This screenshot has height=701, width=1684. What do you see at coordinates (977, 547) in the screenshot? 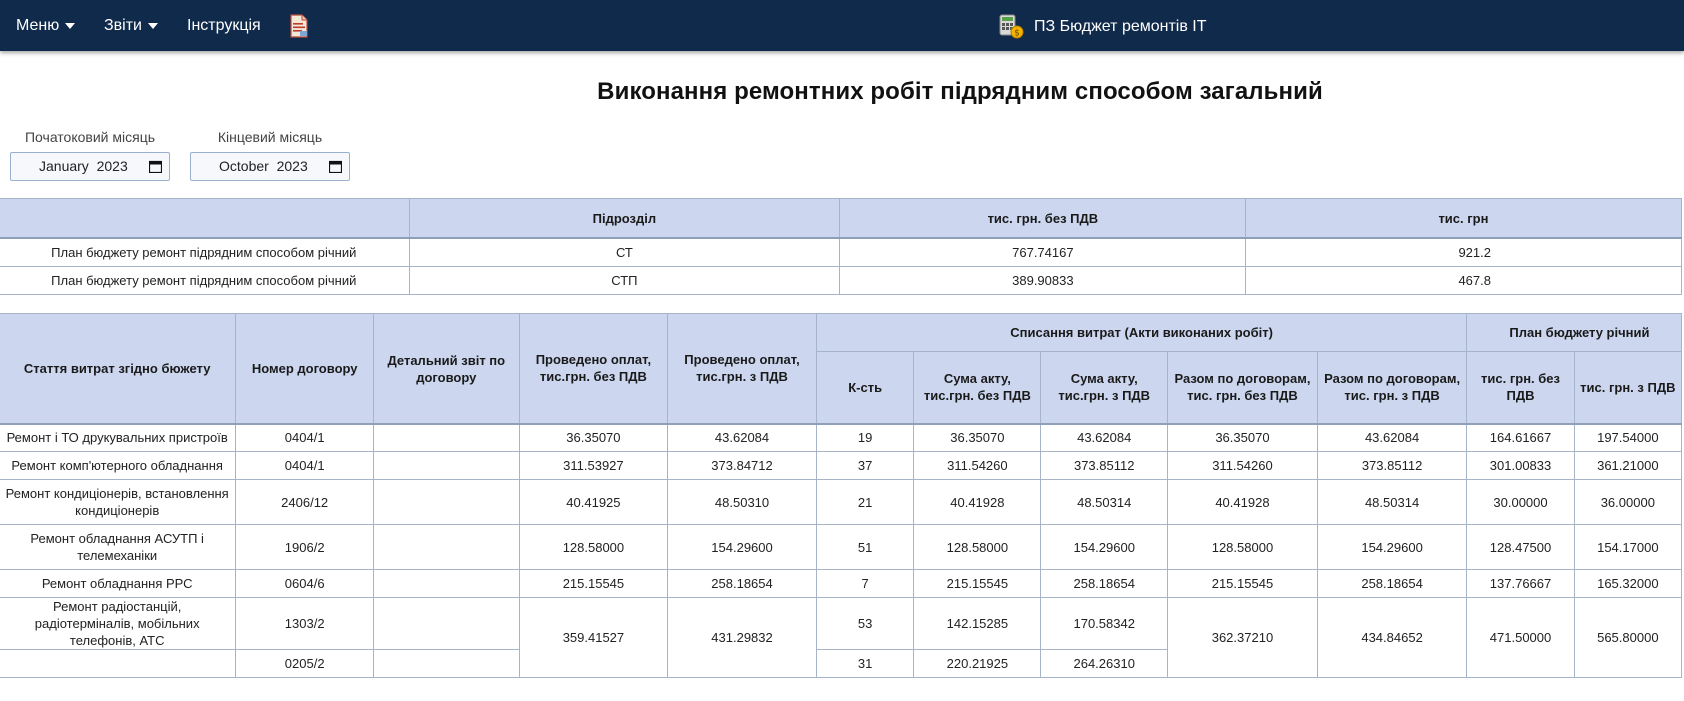
I see `cell-act-no-vat: 128.58000` at bounding box center [977, 547].